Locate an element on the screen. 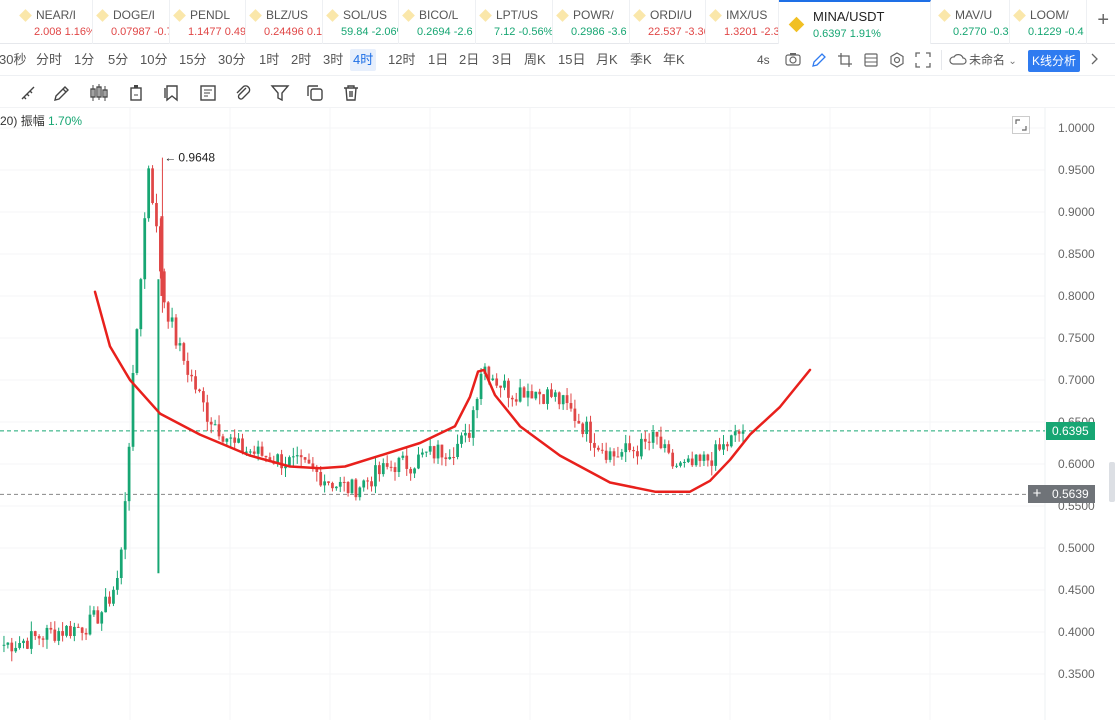 The height and width of the screenshot is (720, 1115). expand-icon is located at coordinates (1021, 125).